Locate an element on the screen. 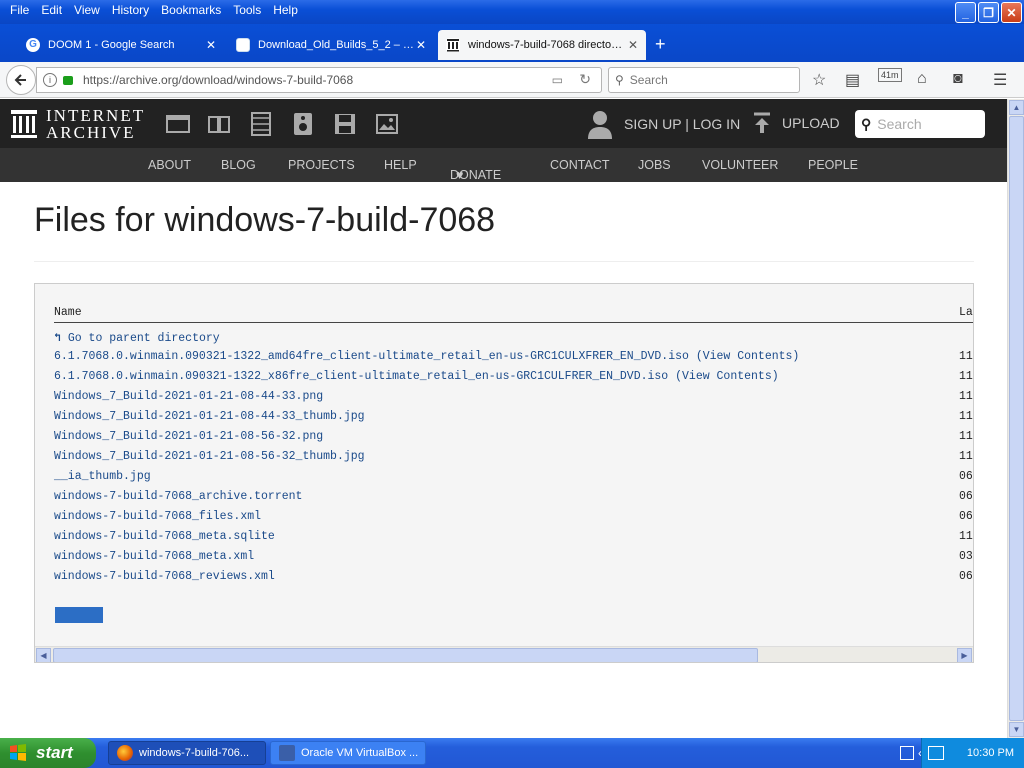 The width and height of the screenshot is (1024, 768). parent-directory-link: ↰ Go to parent directory is located at coordinates (137, 337).